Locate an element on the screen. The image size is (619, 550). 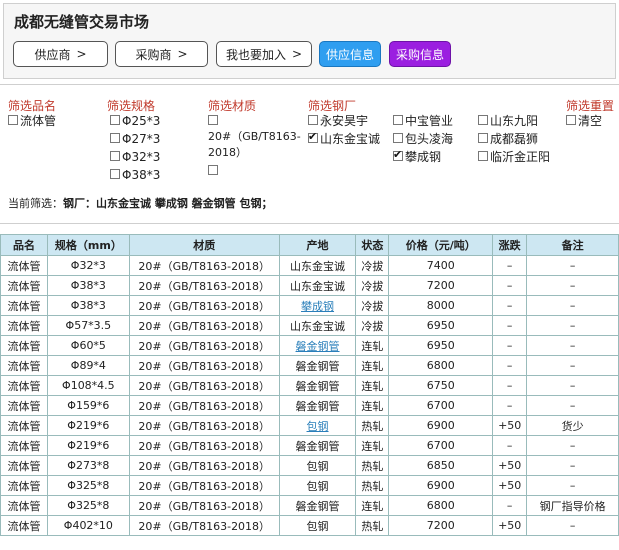
cell-note-text: – is located at coordinates (572, 445).